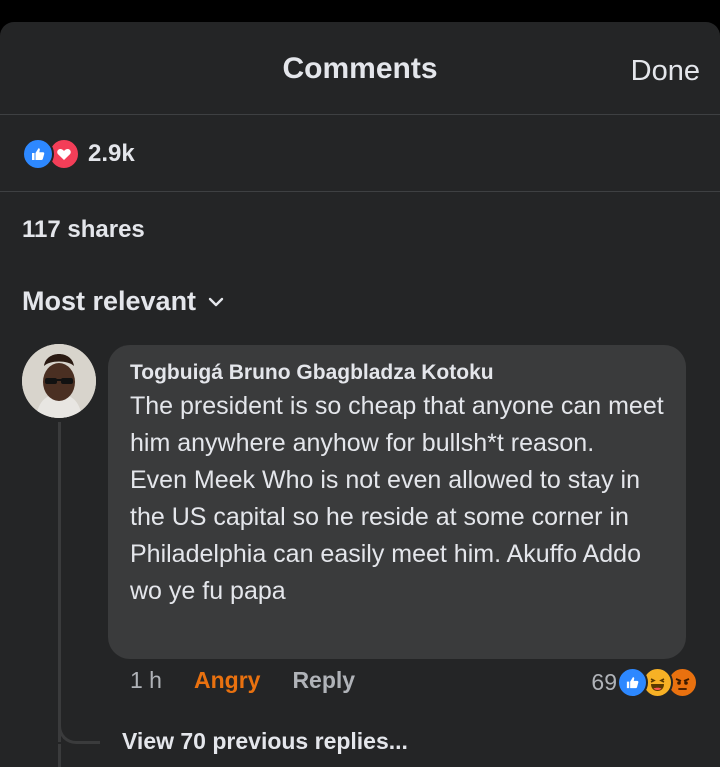 The image size is (720, 767). Describe the element at coordinates (109, 301) in the screenshot. I see `sort-label: Most relevant` at that location.